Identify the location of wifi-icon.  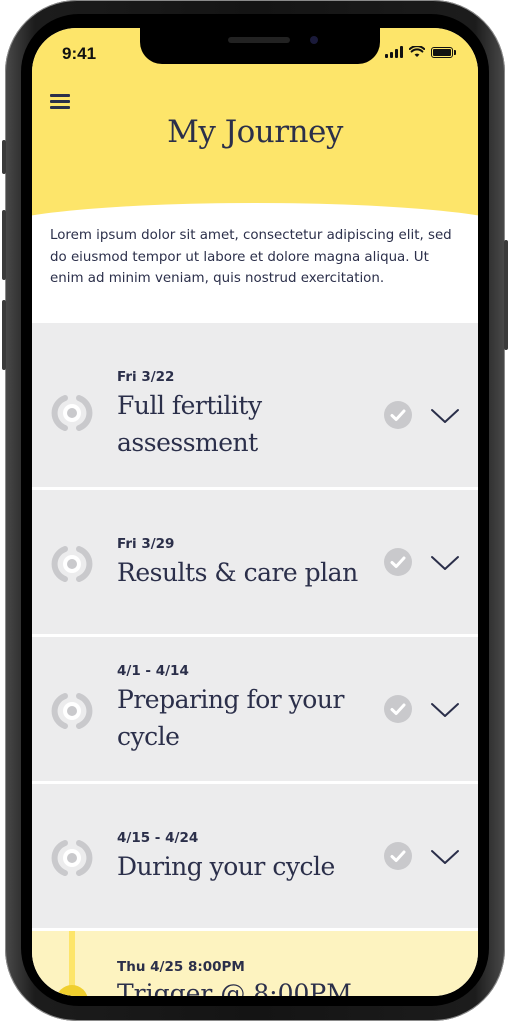
(417, 51).